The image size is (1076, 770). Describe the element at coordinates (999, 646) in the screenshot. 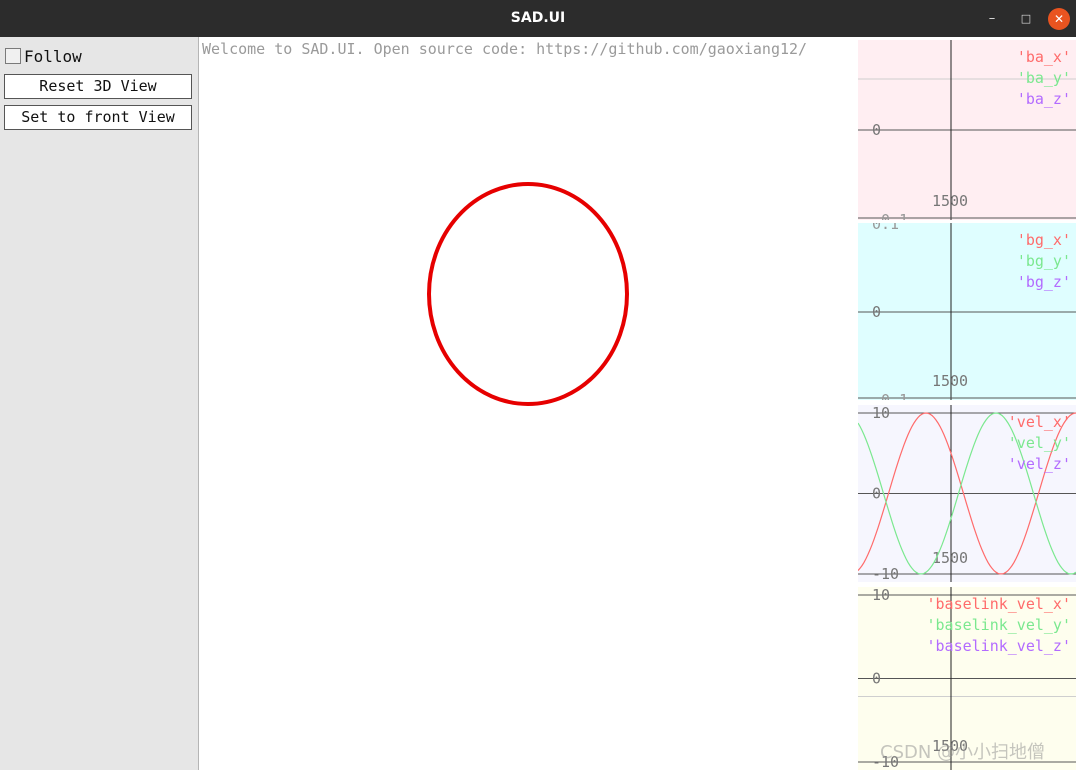

I see `legend-entry: 'baselink_vel_z'` at that location.